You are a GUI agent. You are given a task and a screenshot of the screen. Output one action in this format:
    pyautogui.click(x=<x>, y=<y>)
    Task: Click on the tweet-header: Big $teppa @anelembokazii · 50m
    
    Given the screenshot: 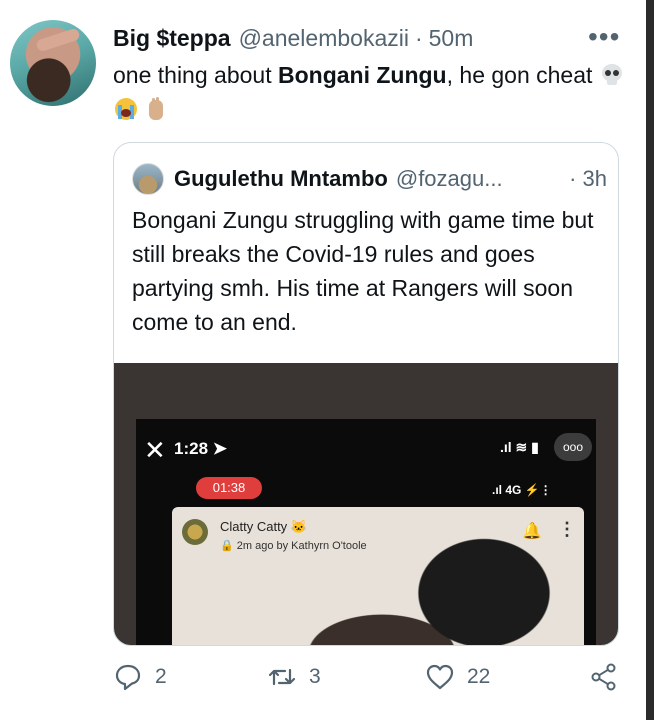 What is the action you would take?
    pyautogui.click(x=293, y=38)
    